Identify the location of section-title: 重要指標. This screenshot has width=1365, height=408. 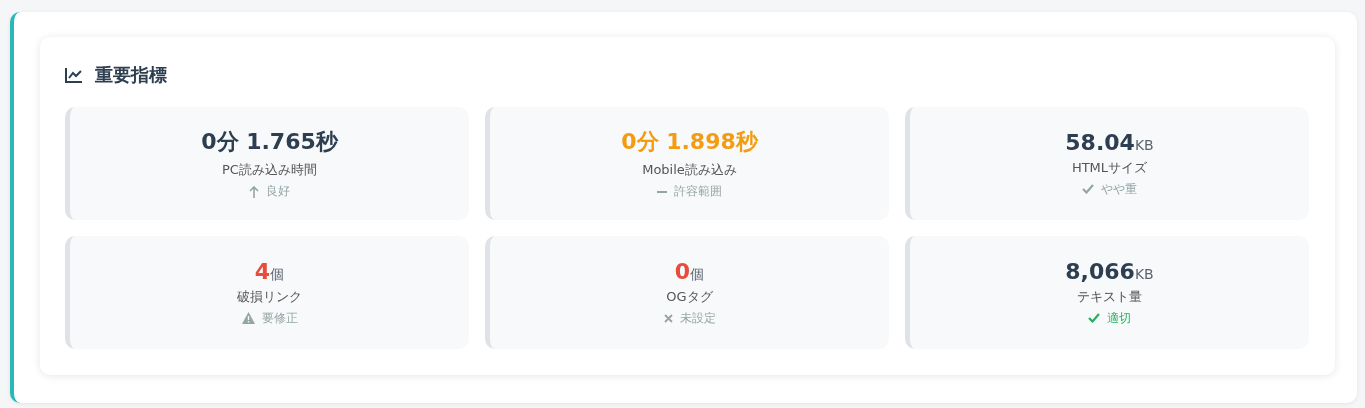
(131, 75).